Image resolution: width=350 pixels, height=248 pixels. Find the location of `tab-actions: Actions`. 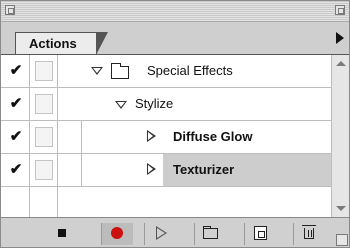

tab-actions: Actions is located at coordinates (61, 43).